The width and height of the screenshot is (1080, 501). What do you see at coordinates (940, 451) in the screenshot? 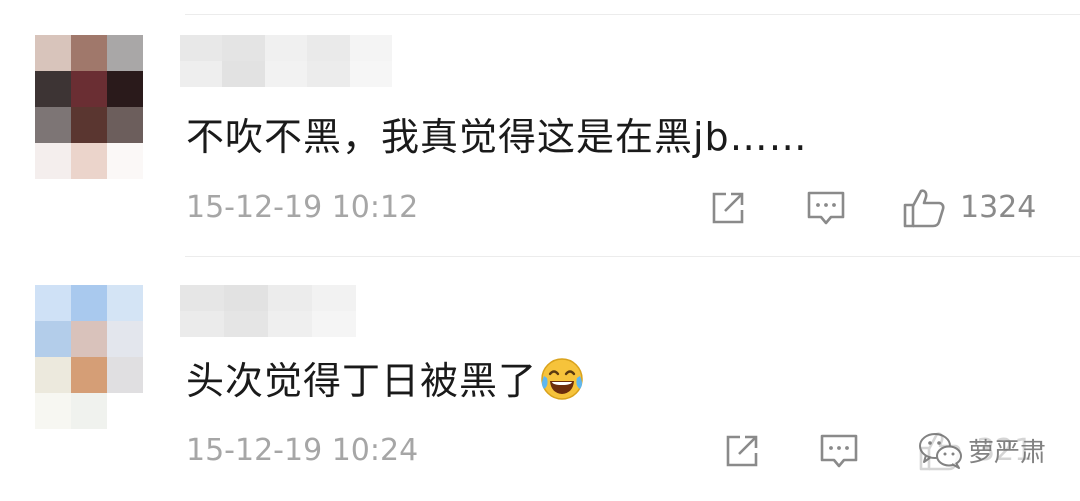
I see `wechat-logo-icon` at bounding box center [940, 451].